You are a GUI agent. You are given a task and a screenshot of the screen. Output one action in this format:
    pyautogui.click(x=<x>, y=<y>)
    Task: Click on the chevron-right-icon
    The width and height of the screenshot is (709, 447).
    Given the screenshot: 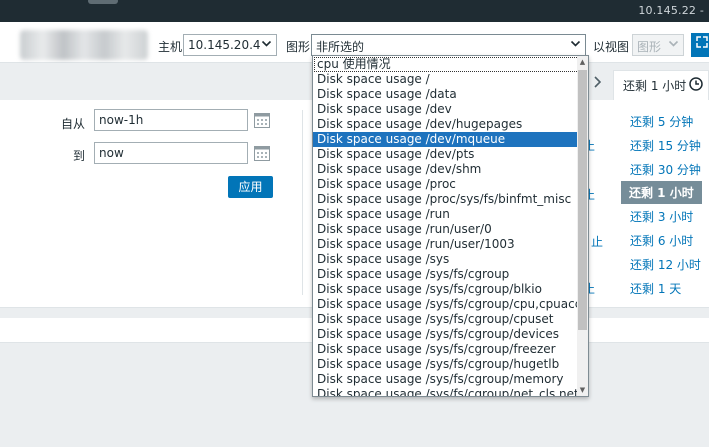 What is the action you would take?
    pyautogui.click(x=597, y=83)
    